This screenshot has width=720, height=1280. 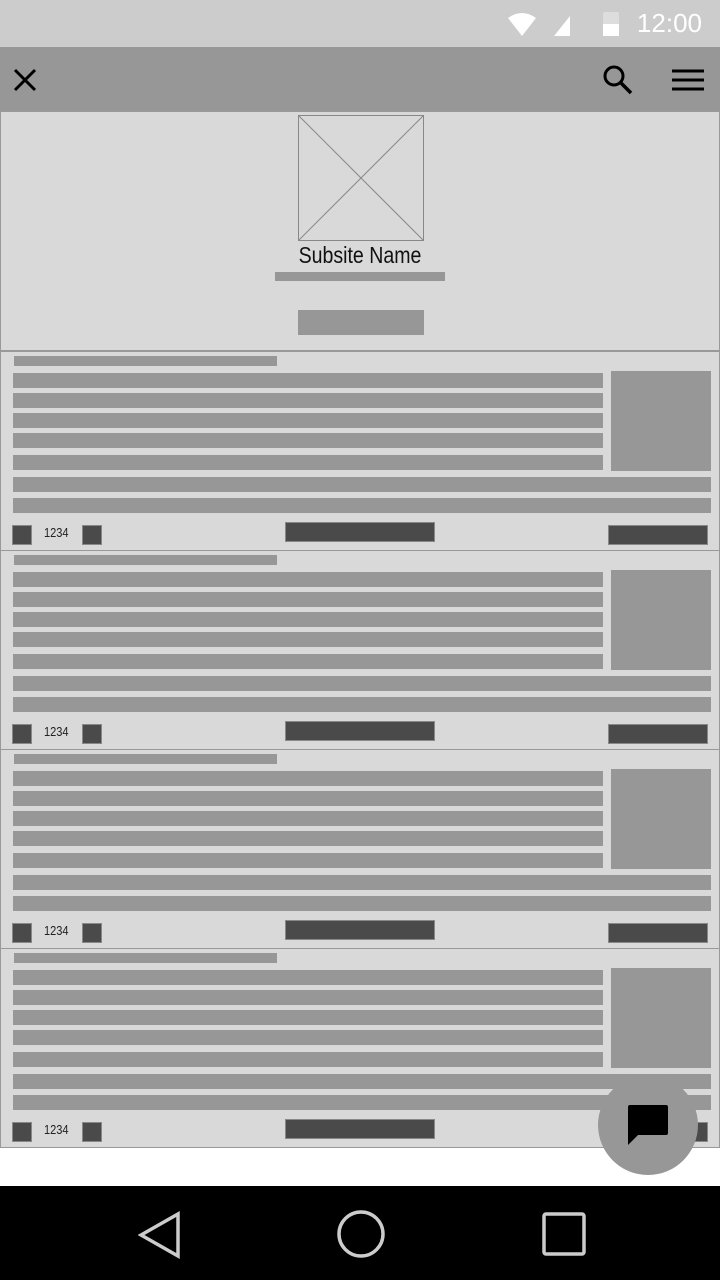 I want to click on follow-button, so click(x=361, y=322).